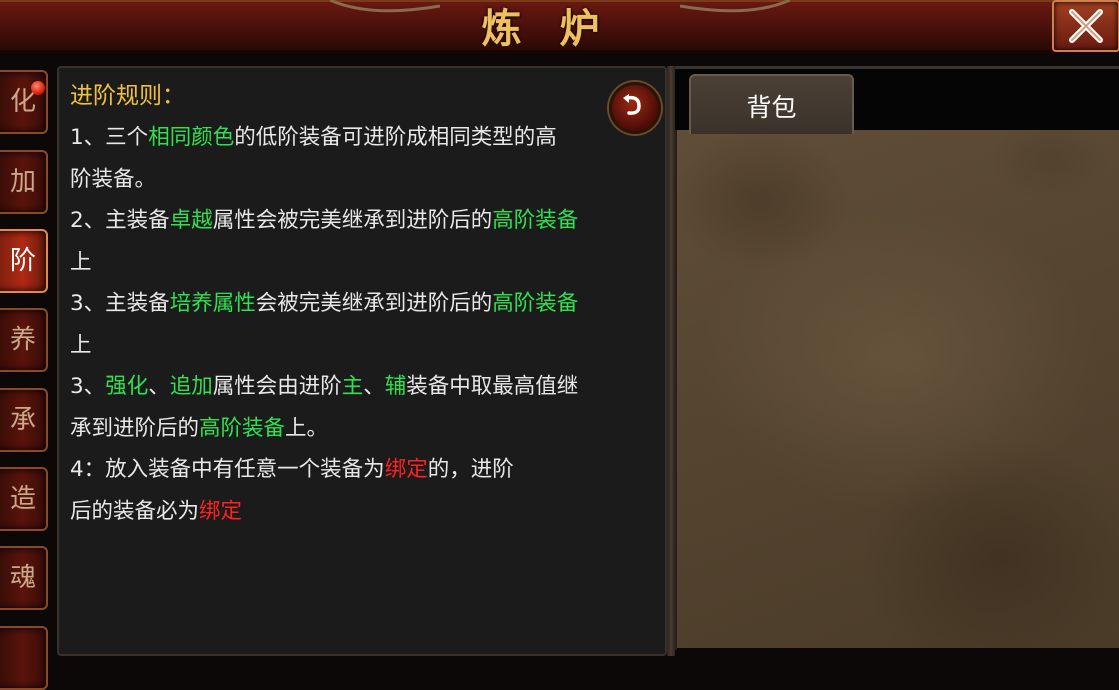  I want to click on side-tab-5: 承, so click(24, 420).